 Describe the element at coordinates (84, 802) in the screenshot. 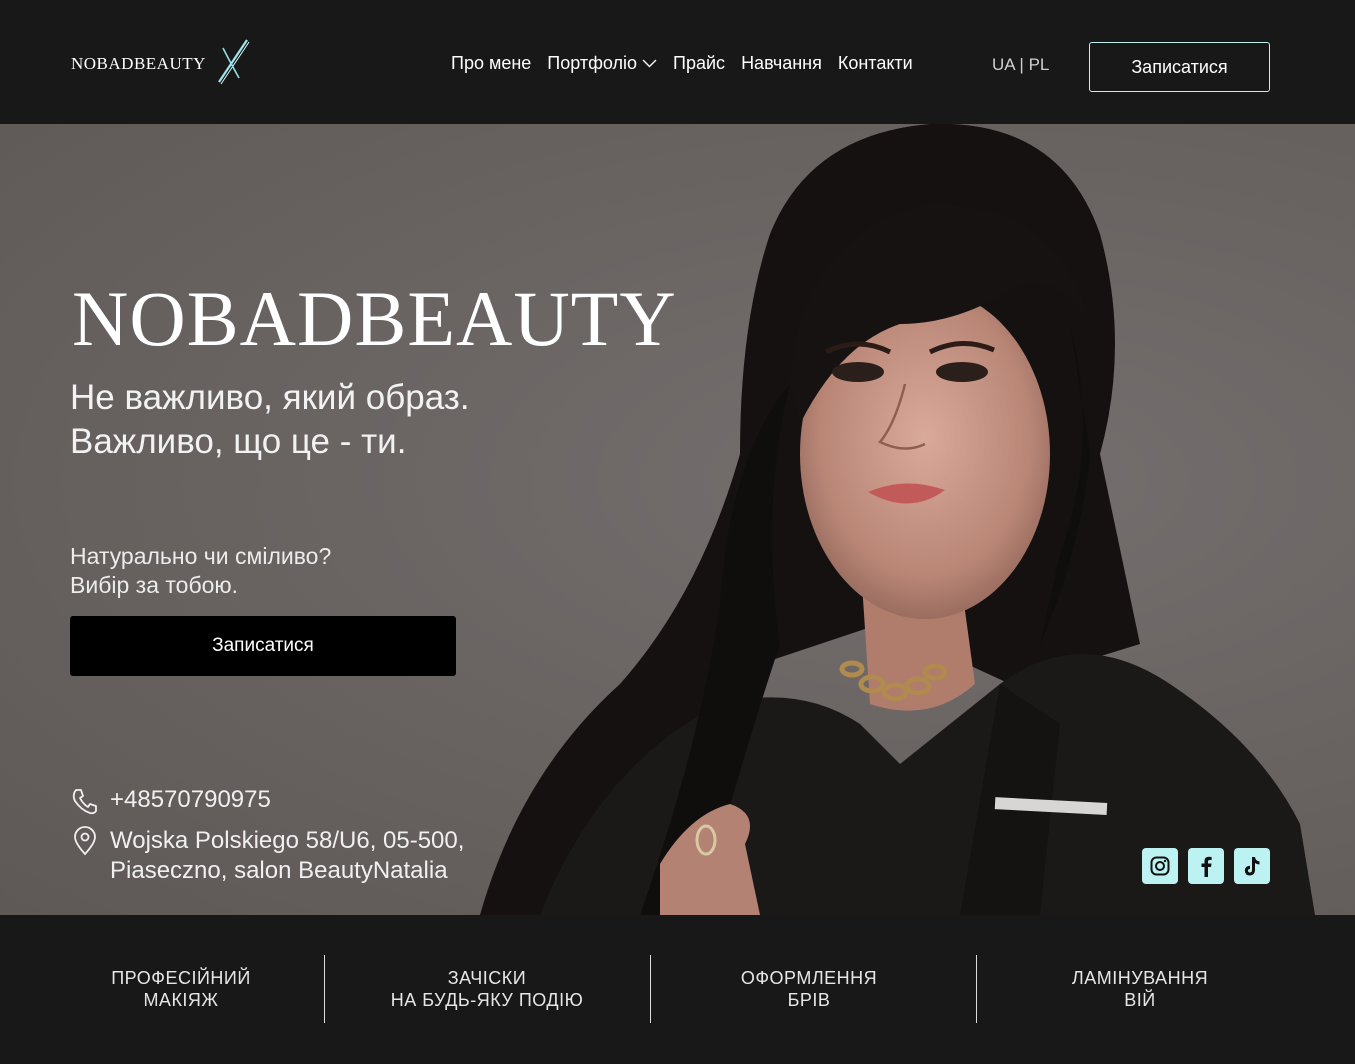

I see `phone-icon` at that location.